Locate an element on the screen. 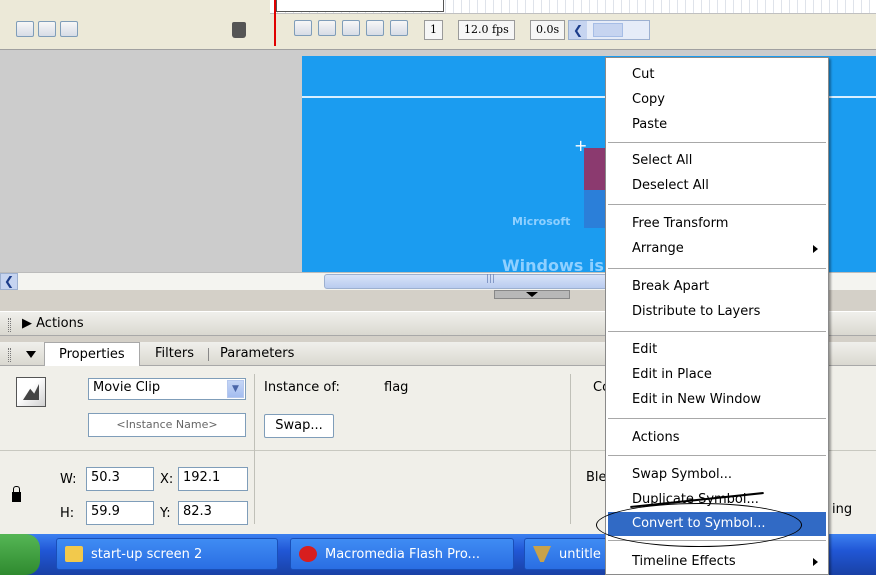  menu-item-paste: Paste is located at coordinates (649, 125).